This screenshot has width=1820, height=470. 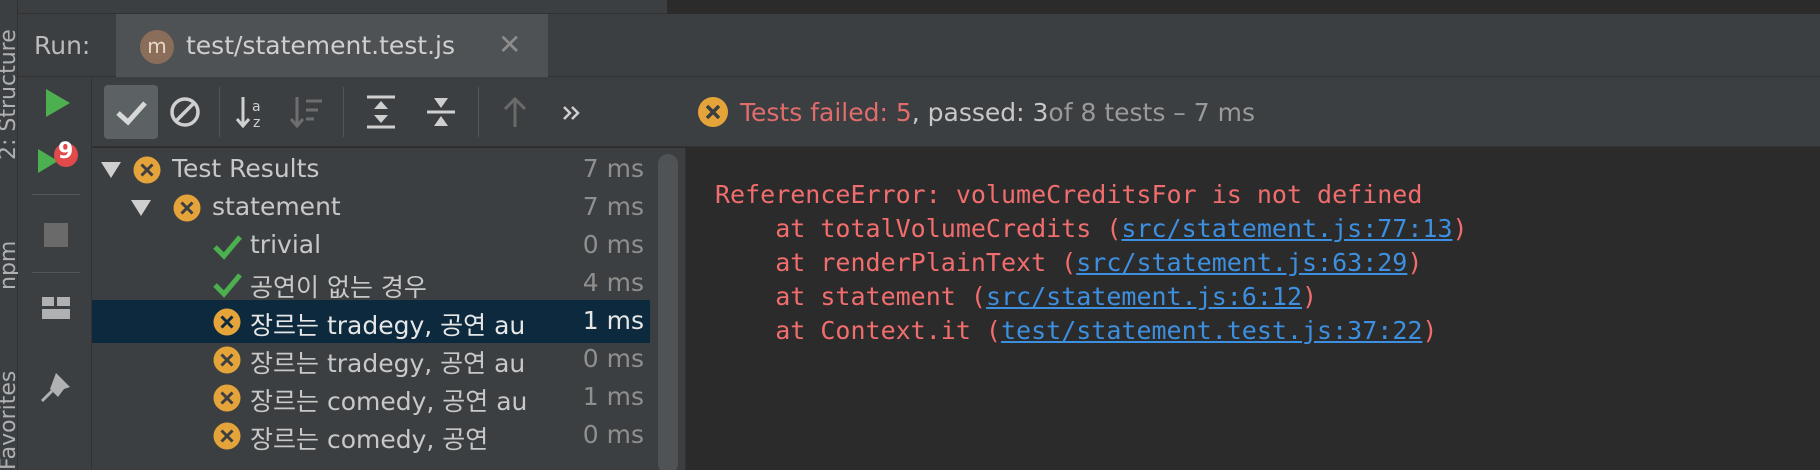 I want to click on tree-row-test: 공연이 없는 경우 4 ms, so click(x=371, y=283).